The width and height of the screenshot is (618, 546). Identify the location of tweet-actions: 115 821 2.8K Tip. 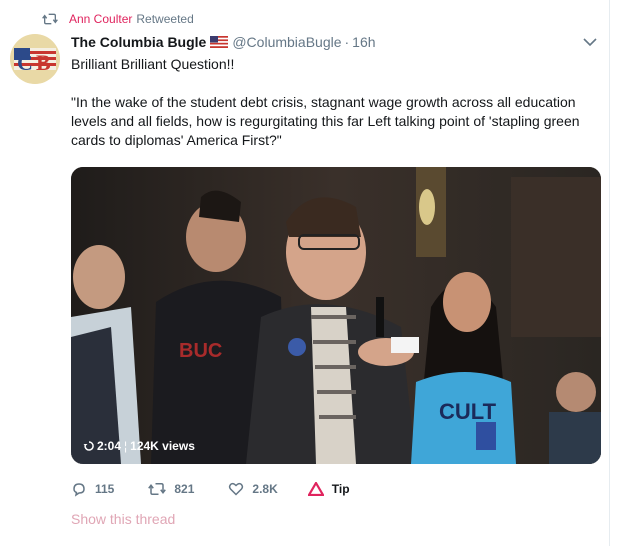
(223, 489).